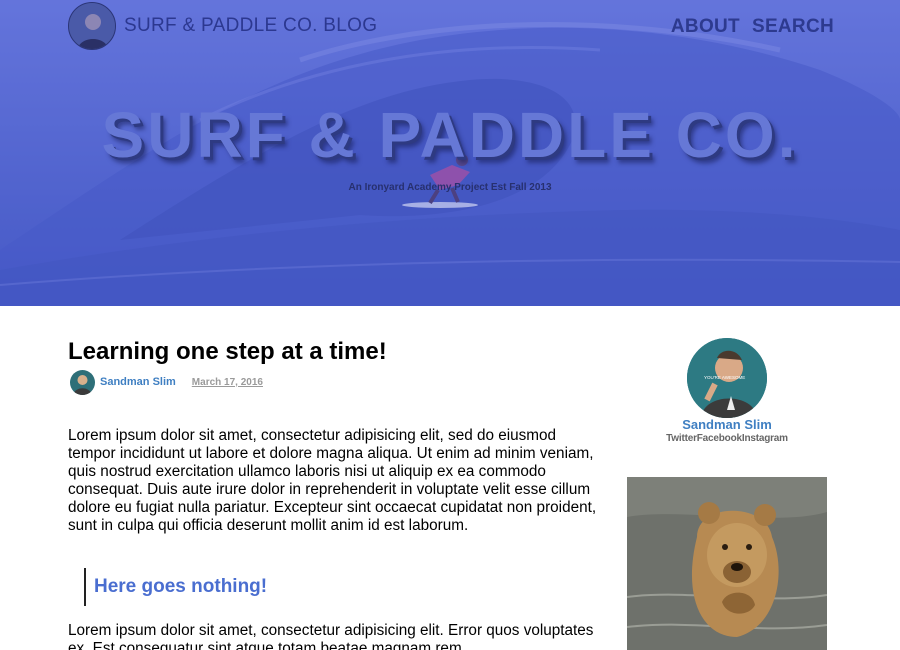 The image size is (900, 650). What do you see at coordinates (727, 424) in the screenshot?
I see `sidebar-author-name: Sandman Slim` at bounding box center [727, 424].